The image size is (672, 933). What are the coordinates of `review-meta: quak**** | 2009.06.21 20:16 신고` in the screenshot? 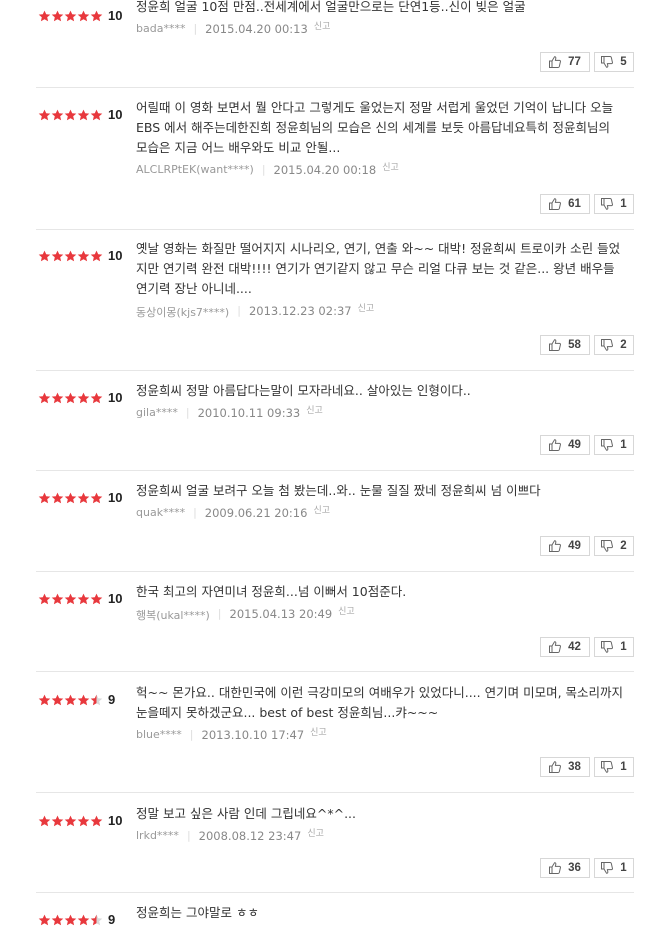 It's located at (380, 513).